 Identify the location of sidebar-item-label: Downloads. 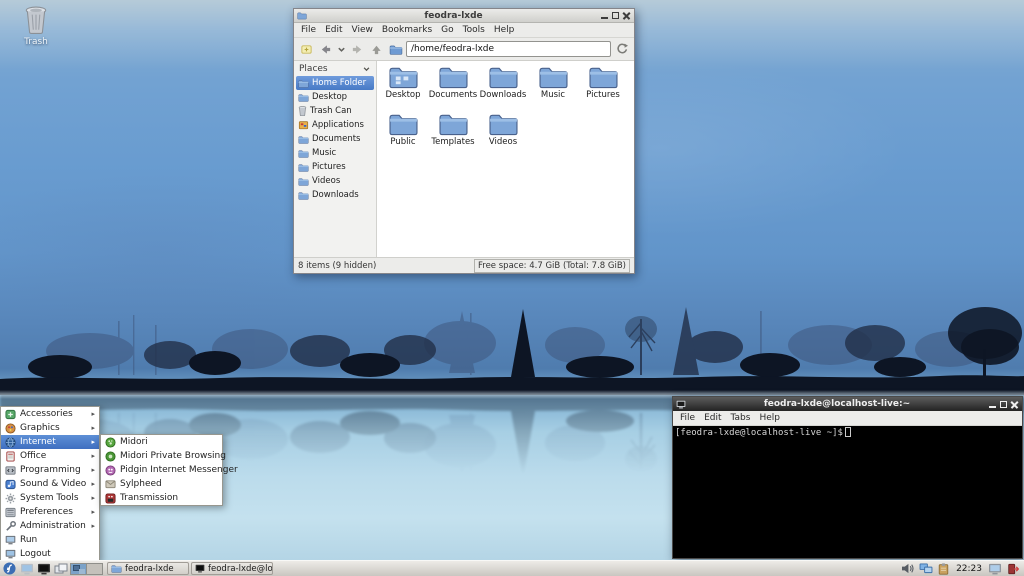
(335, 195).